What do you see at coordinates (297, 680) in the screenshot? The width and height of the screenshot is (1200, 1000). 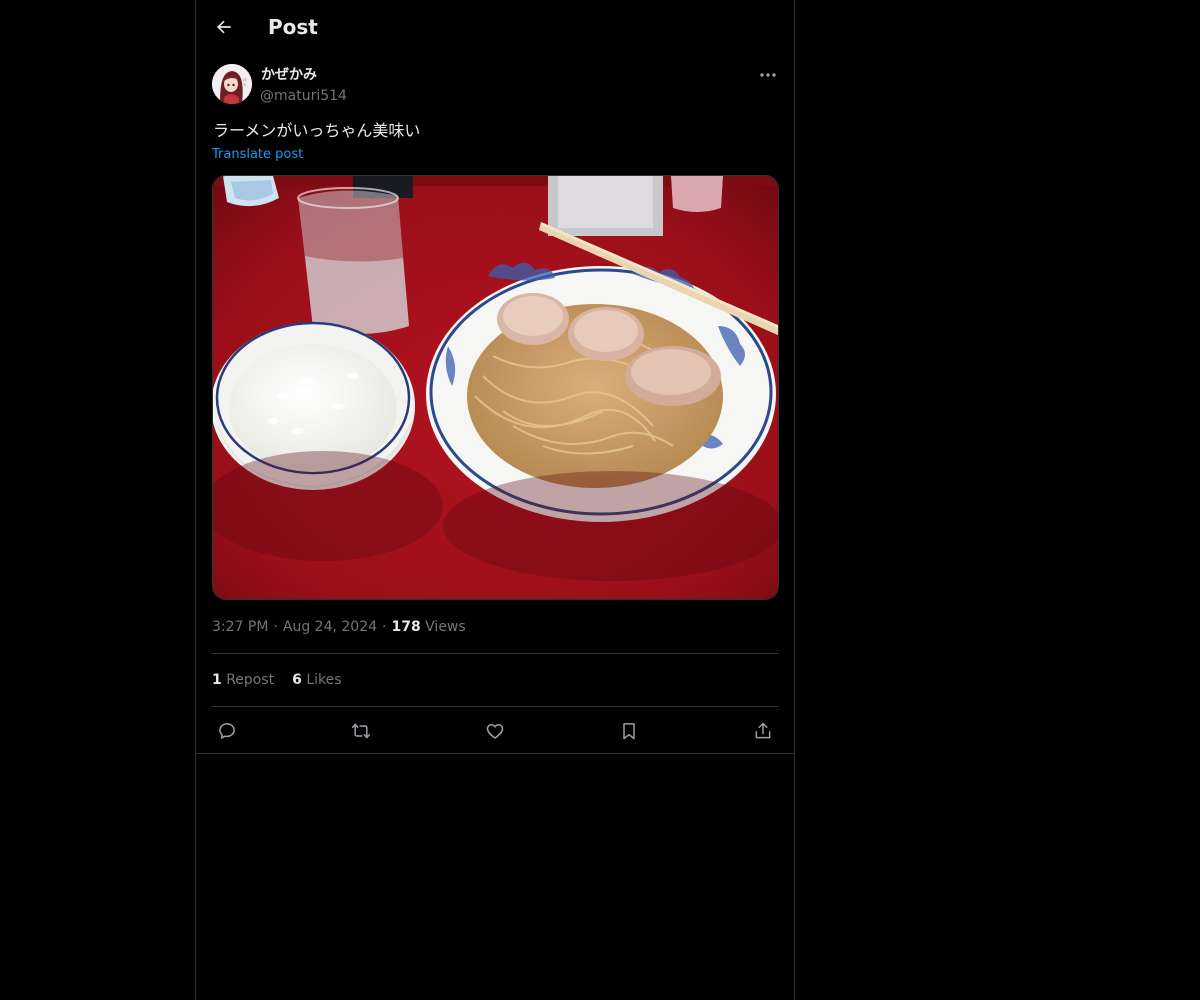 I see `likes-count: 6` at bounding box center [297, 680].